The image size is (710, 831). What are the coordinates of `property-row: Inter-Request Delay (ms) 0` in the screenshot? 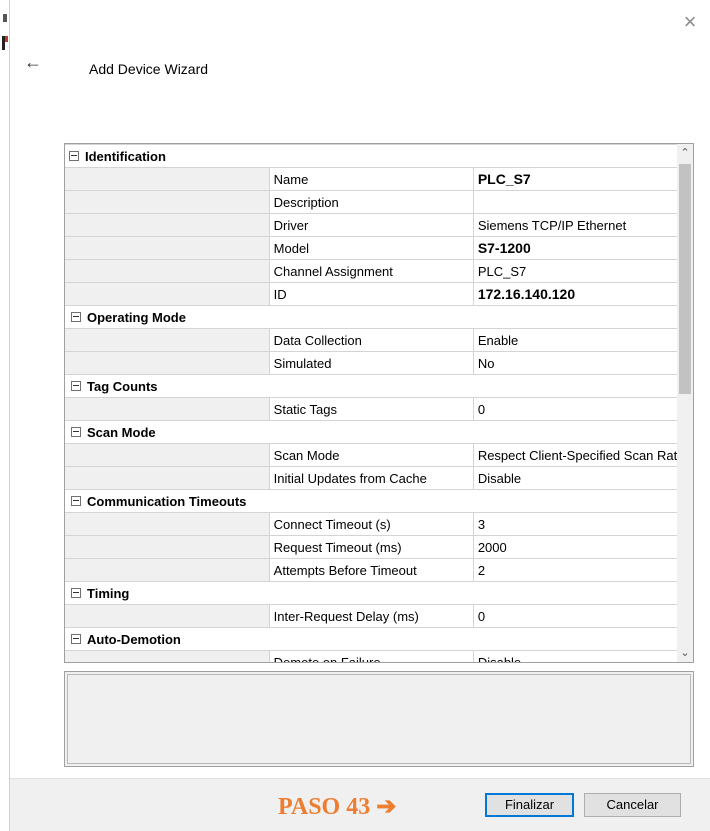 It's located at (372, 616).